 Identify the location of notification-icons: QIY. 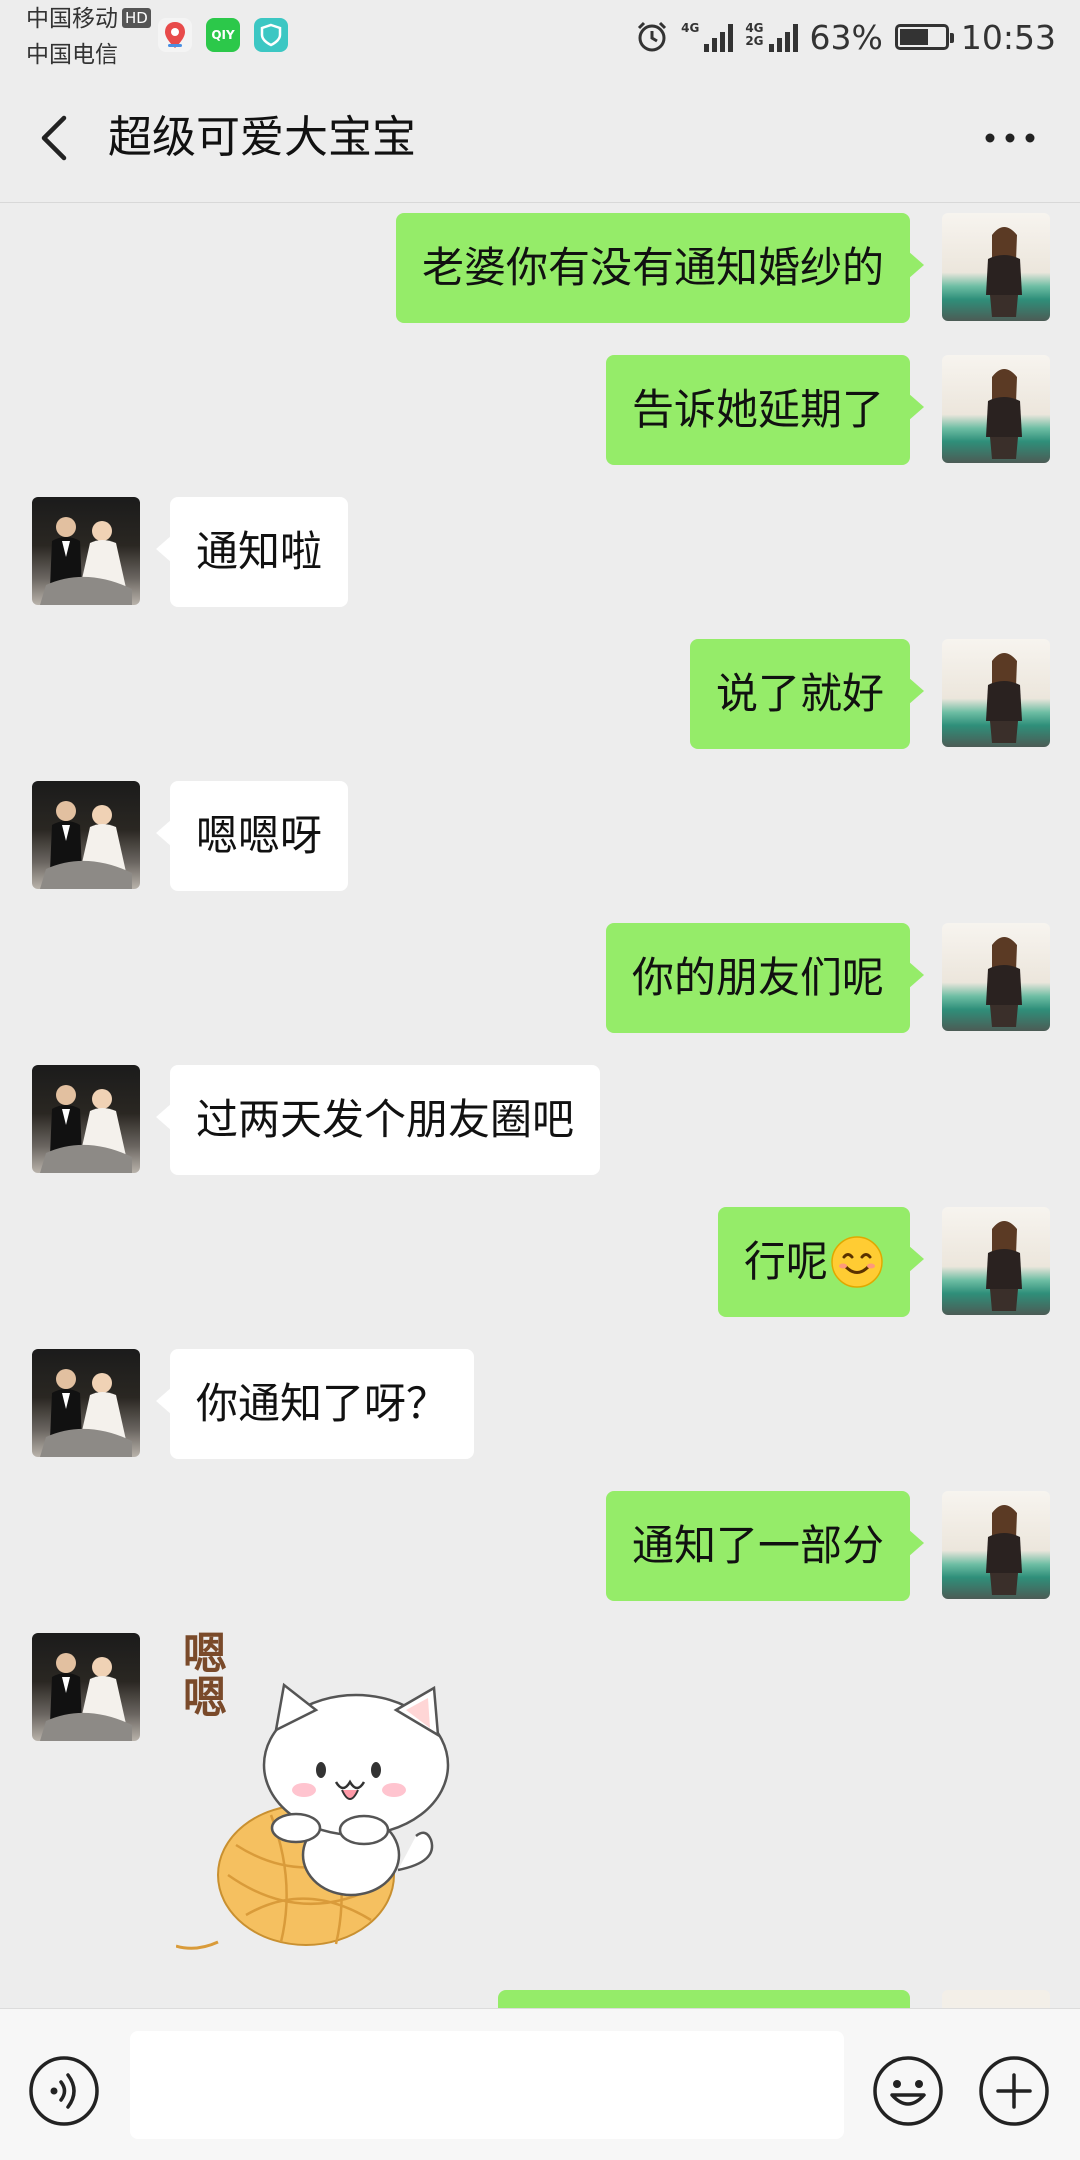
(223, 35).